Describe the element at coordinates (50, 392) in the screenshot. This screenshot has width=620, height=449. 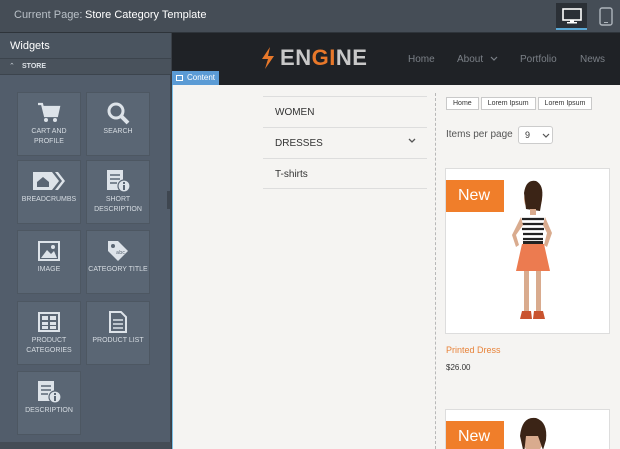
I see `description-icon` at that location.